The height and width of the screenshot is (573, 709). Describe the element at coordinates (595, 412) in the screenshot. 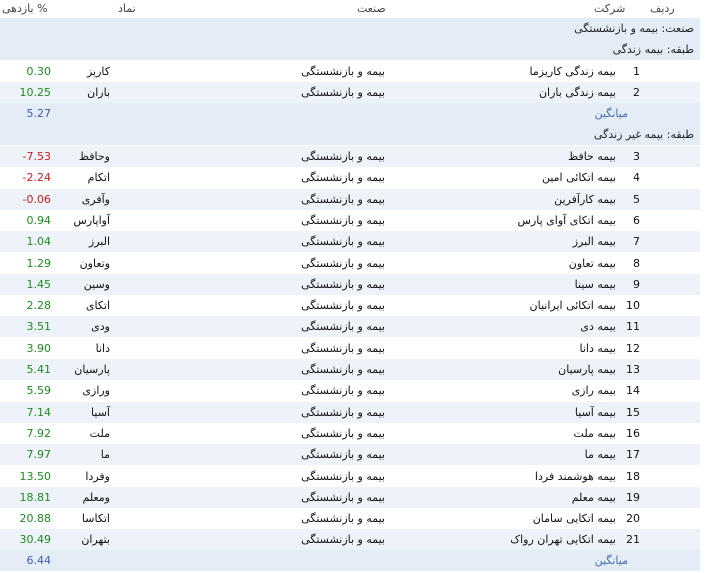

I see `company-cell: بیمه آسیا` at that location.